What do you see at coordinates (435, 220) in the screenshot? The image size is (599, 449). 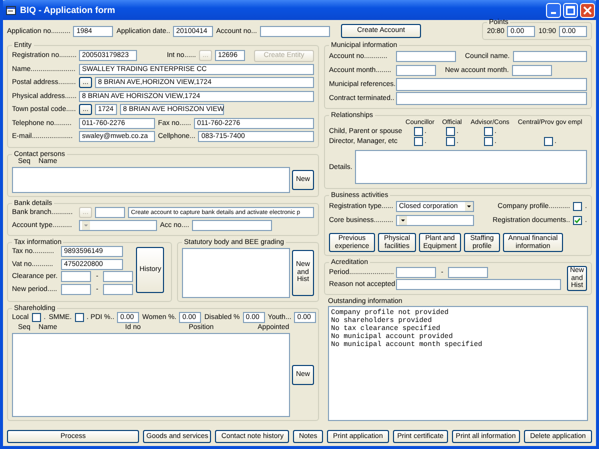 I see `core-business-dropdown` at bounding box center [435, 220].